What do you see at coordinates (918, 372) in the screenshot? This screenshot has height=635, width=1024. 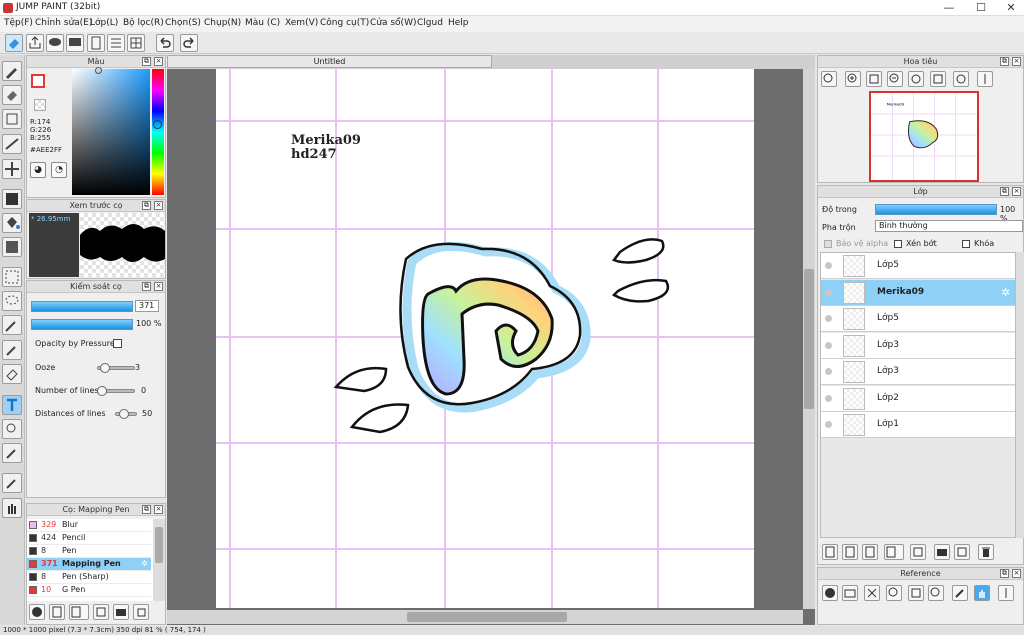 I see `layer-row: Lớp3` at bounding box center [918, 372].